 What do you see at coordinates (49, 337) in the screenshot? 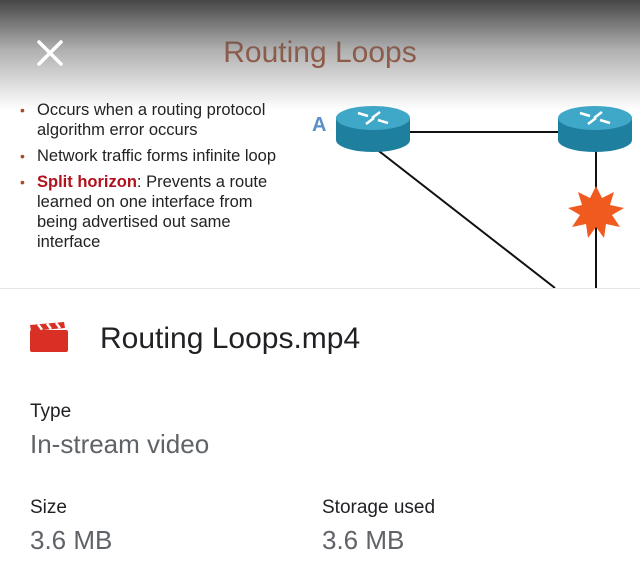
I see `video-file-icon` at bounding box center [49, 337].